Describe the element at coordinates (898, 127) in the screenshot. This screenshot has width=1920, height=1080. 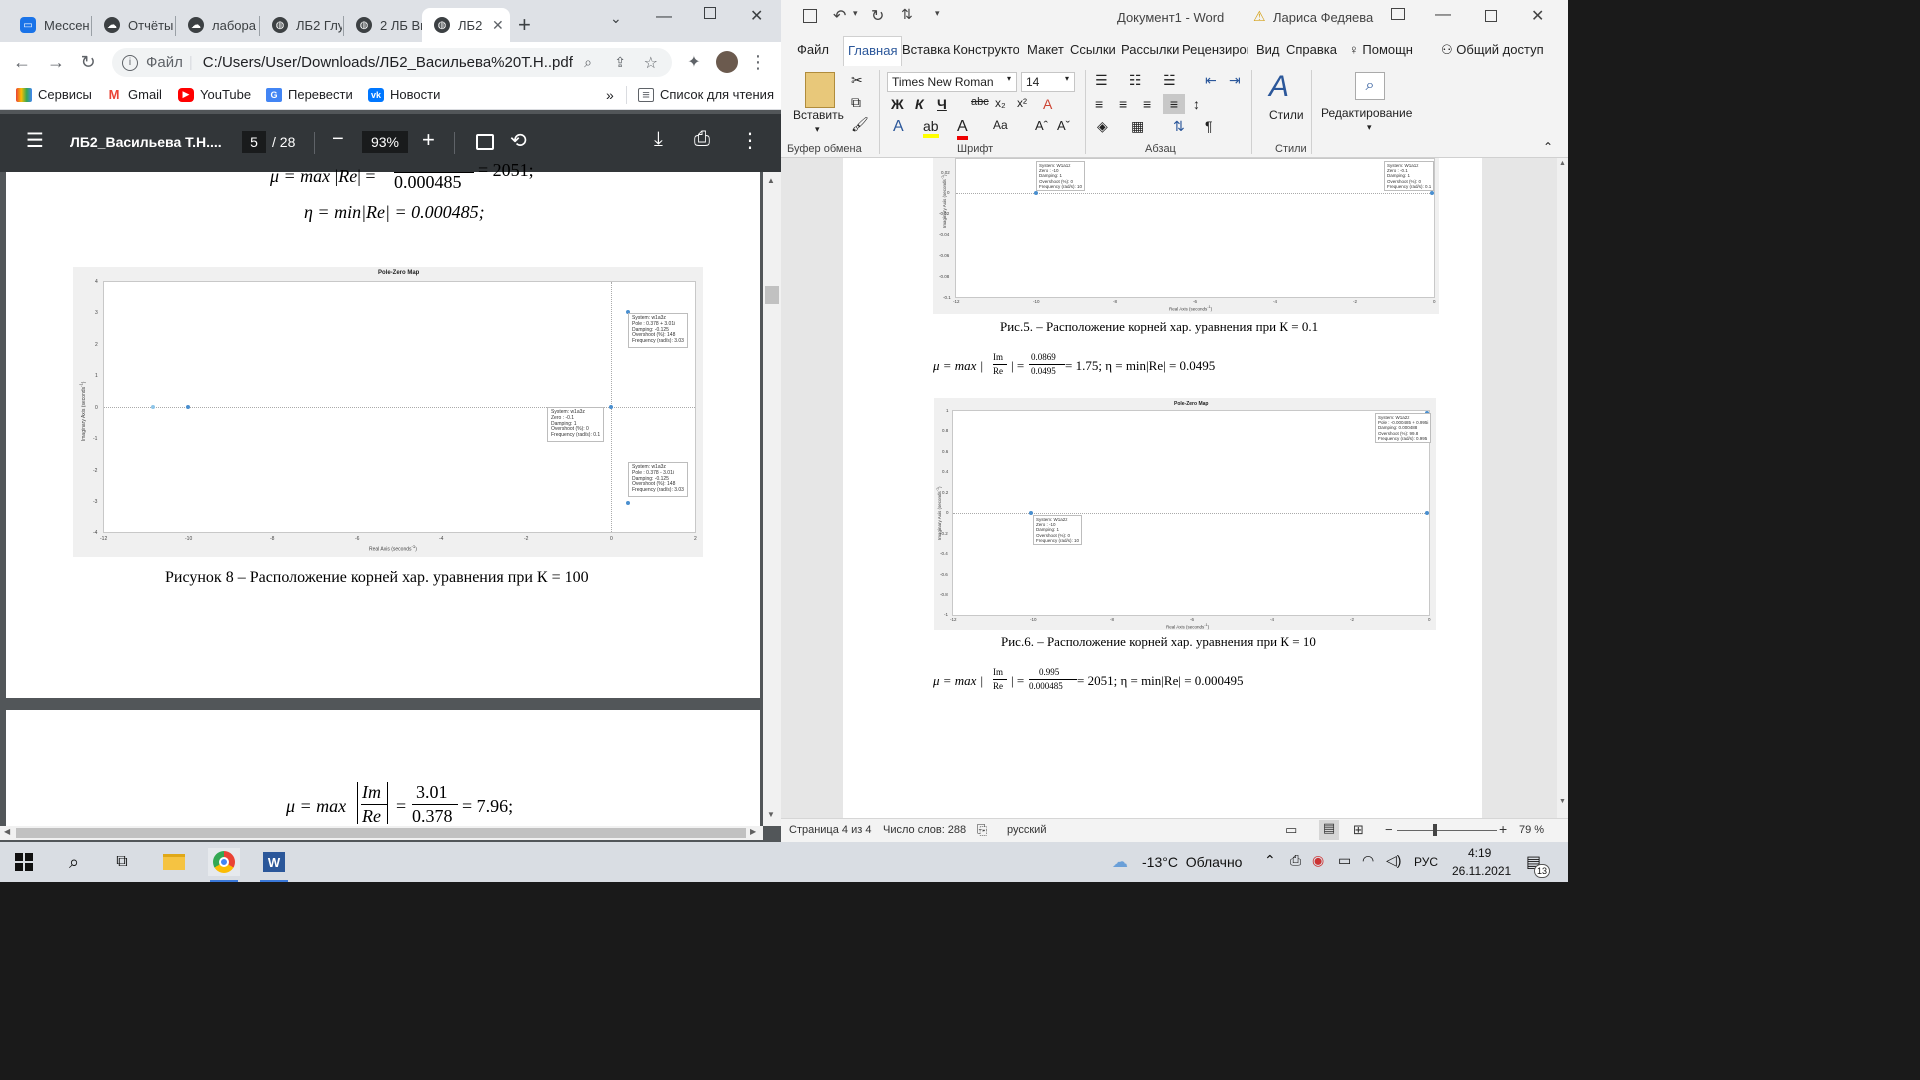
I see `text-effects-icon: A` at that location.